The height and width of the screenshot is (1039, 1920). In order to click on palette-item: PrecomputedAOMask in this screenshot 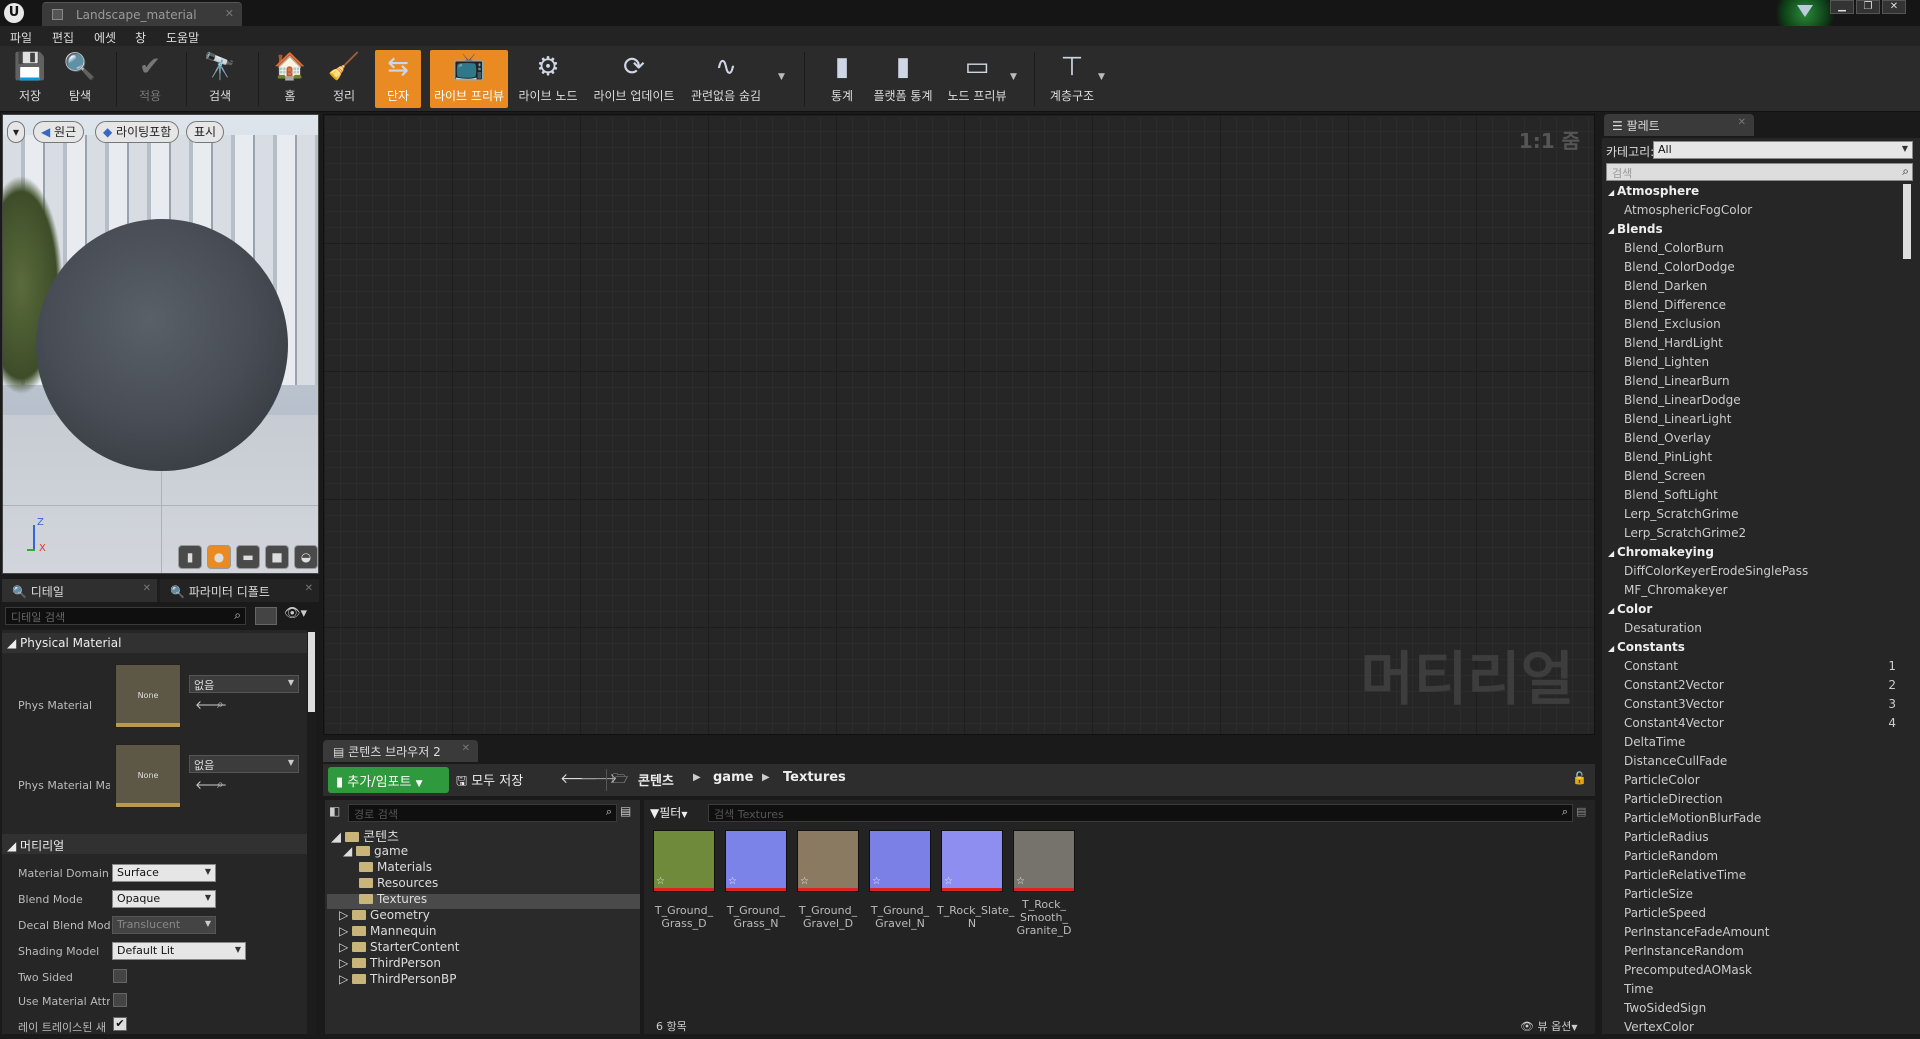, I will do `click(1752, 972)`.